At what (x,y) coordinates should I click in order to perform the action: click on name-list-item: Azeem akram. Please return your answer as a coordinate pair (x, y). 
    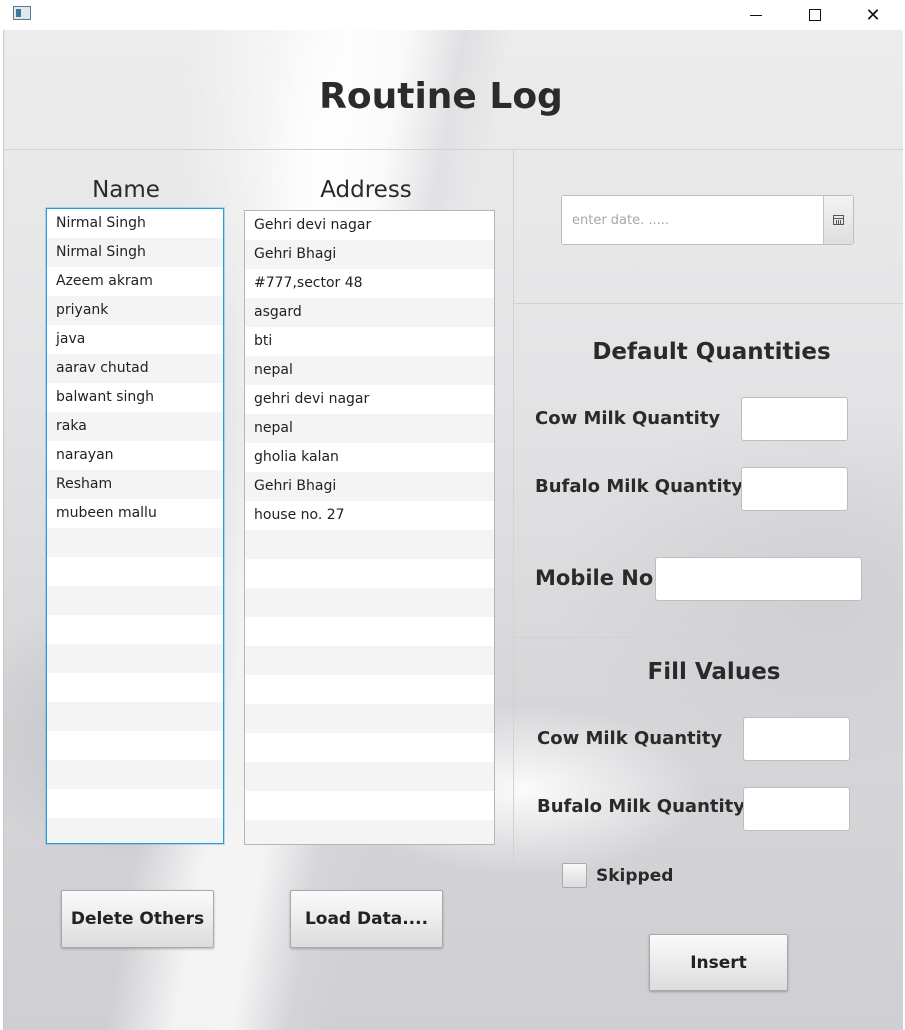
    Looking at the image, I should click on (135, 281).